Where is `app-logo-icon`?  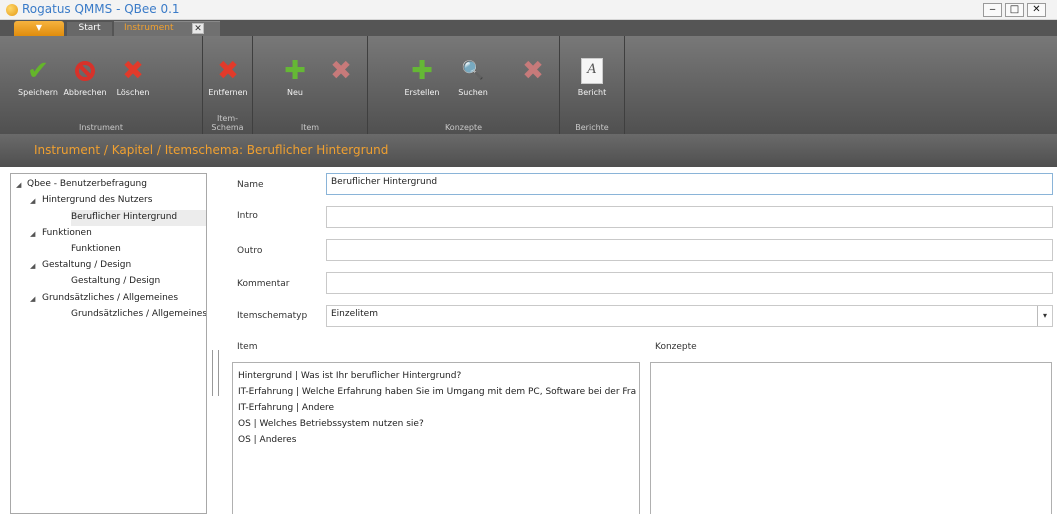
app-logo-icon is located at coordinates (12, 10).